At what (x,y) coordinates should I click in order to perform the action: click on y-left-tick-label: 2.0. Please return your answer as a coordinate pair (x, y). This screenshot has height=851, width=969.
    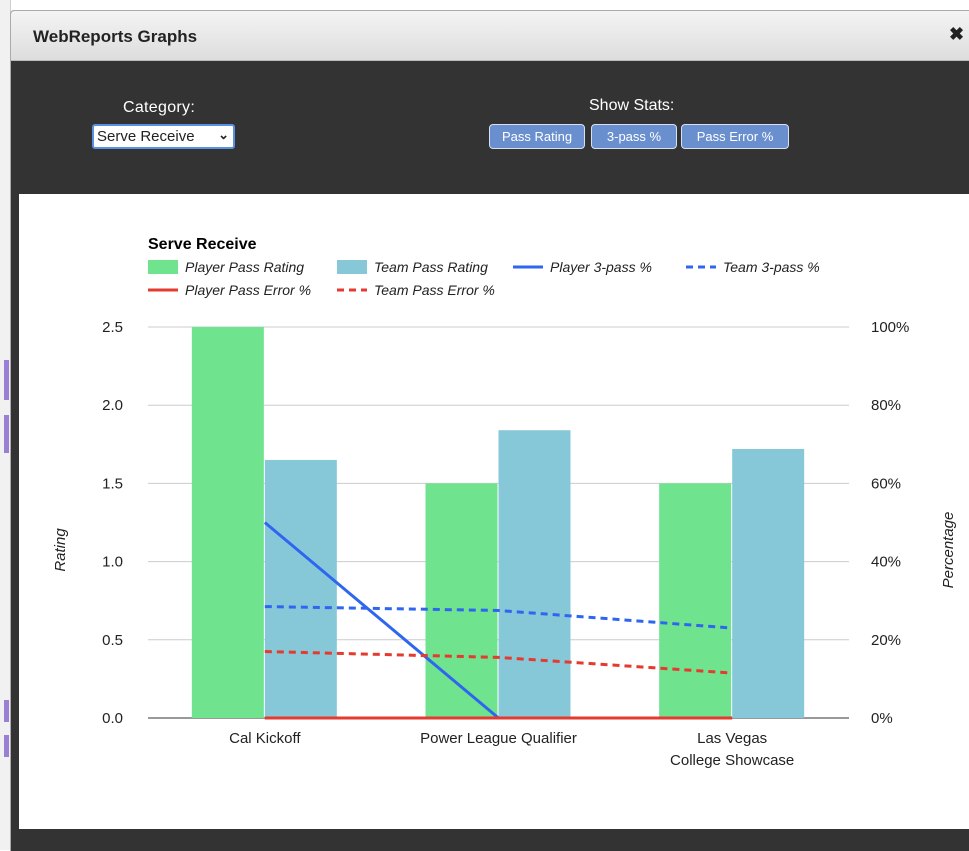
    Looking at the image, I should click on (112, 405).